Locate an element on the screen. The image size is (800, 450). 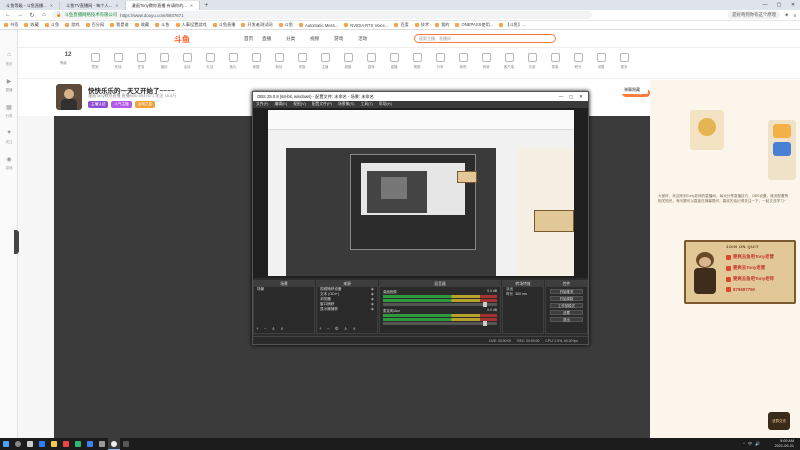
new-tab-button: + is located at coordinates (206, 5).